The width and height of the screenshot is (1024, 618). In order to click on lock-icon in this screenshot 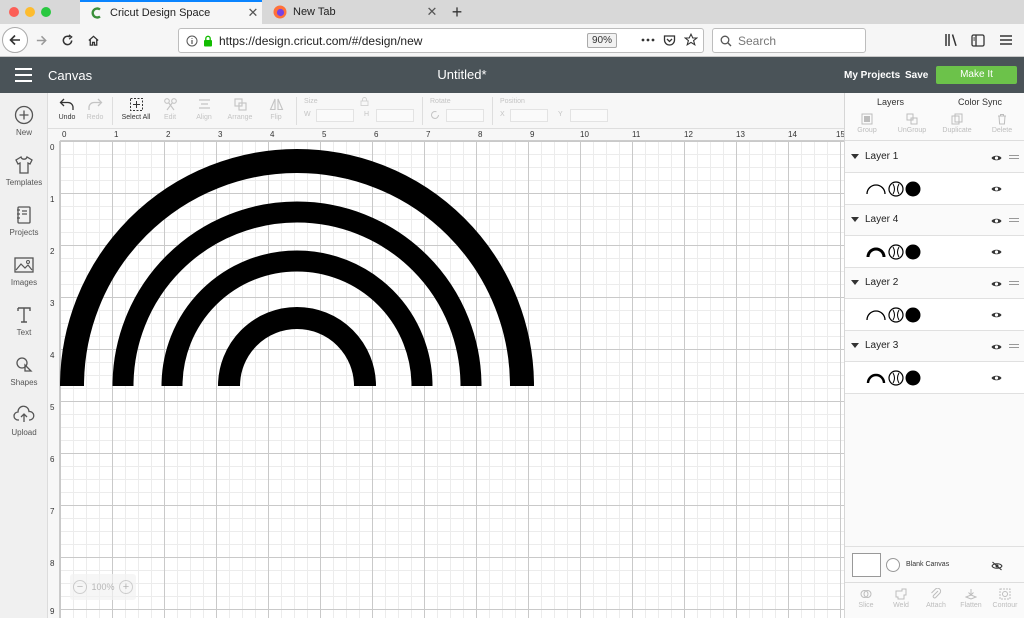, I will do `click(208, 41)`.